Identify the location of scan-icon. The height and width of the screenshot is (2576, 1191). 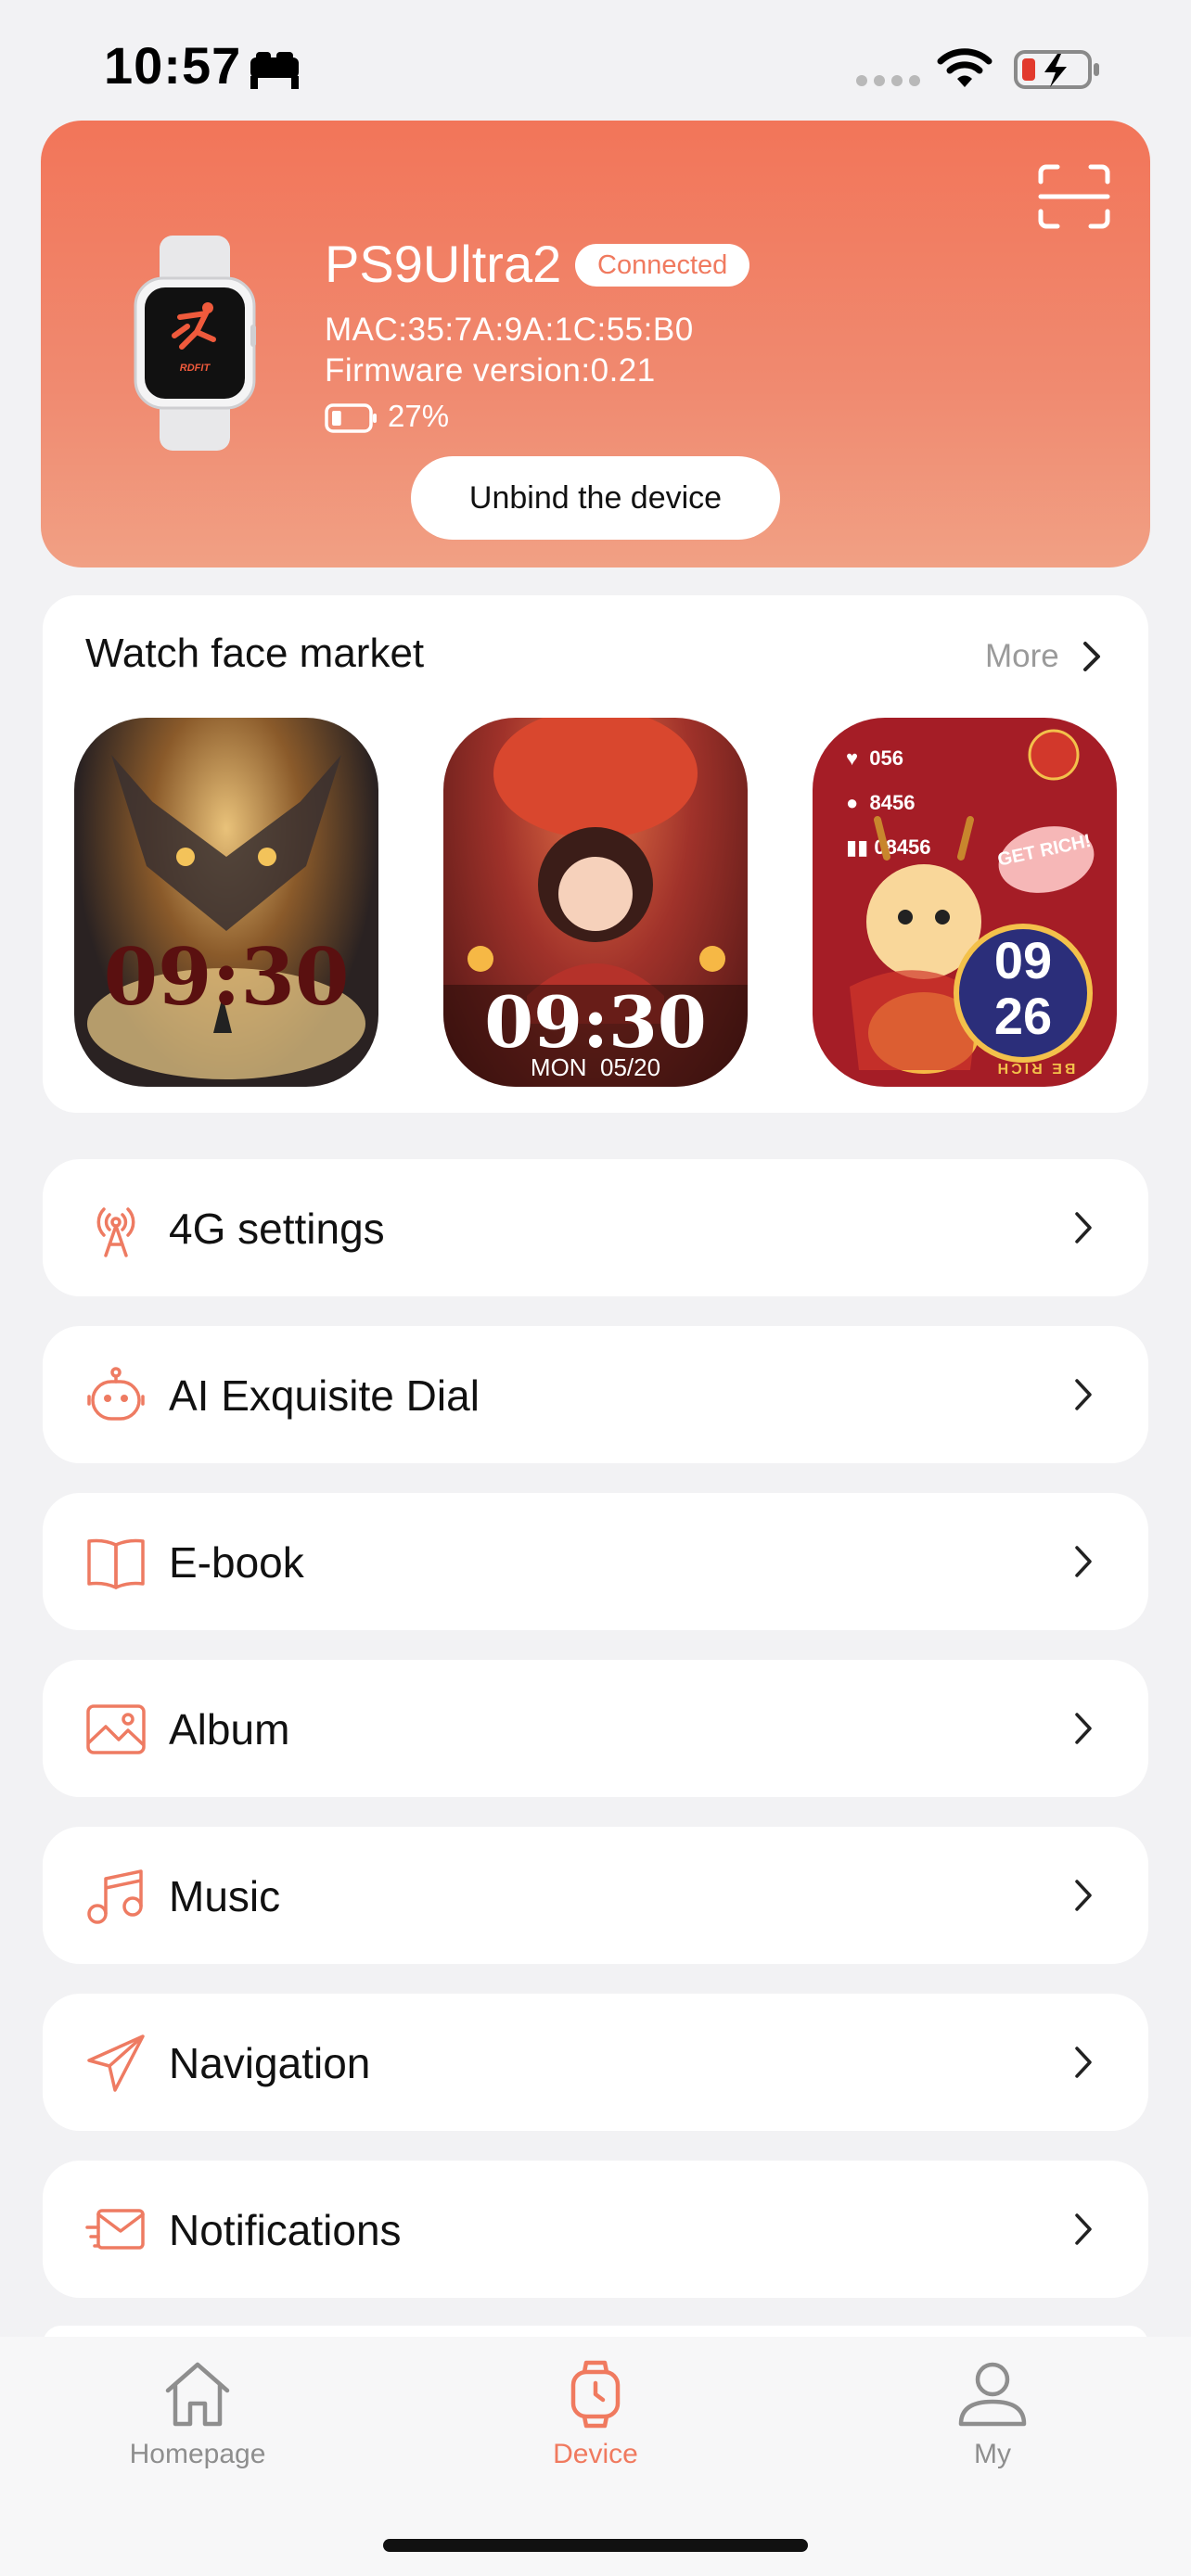
(1074, 196).